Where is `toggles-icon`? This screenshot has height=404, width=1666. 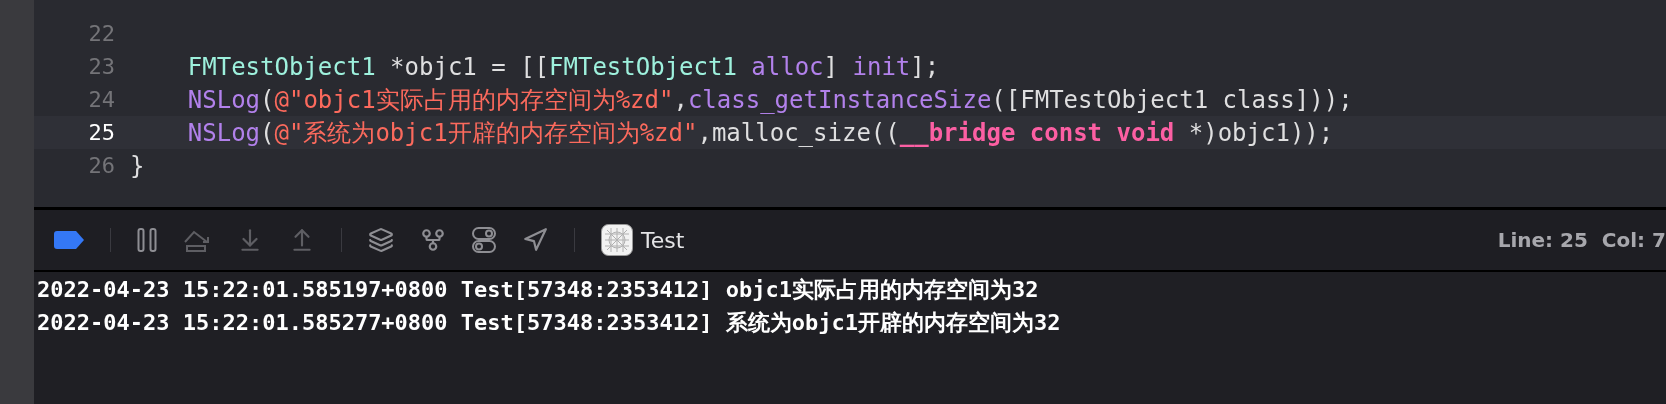 toggles-icon is located at coordinates (484, 240).